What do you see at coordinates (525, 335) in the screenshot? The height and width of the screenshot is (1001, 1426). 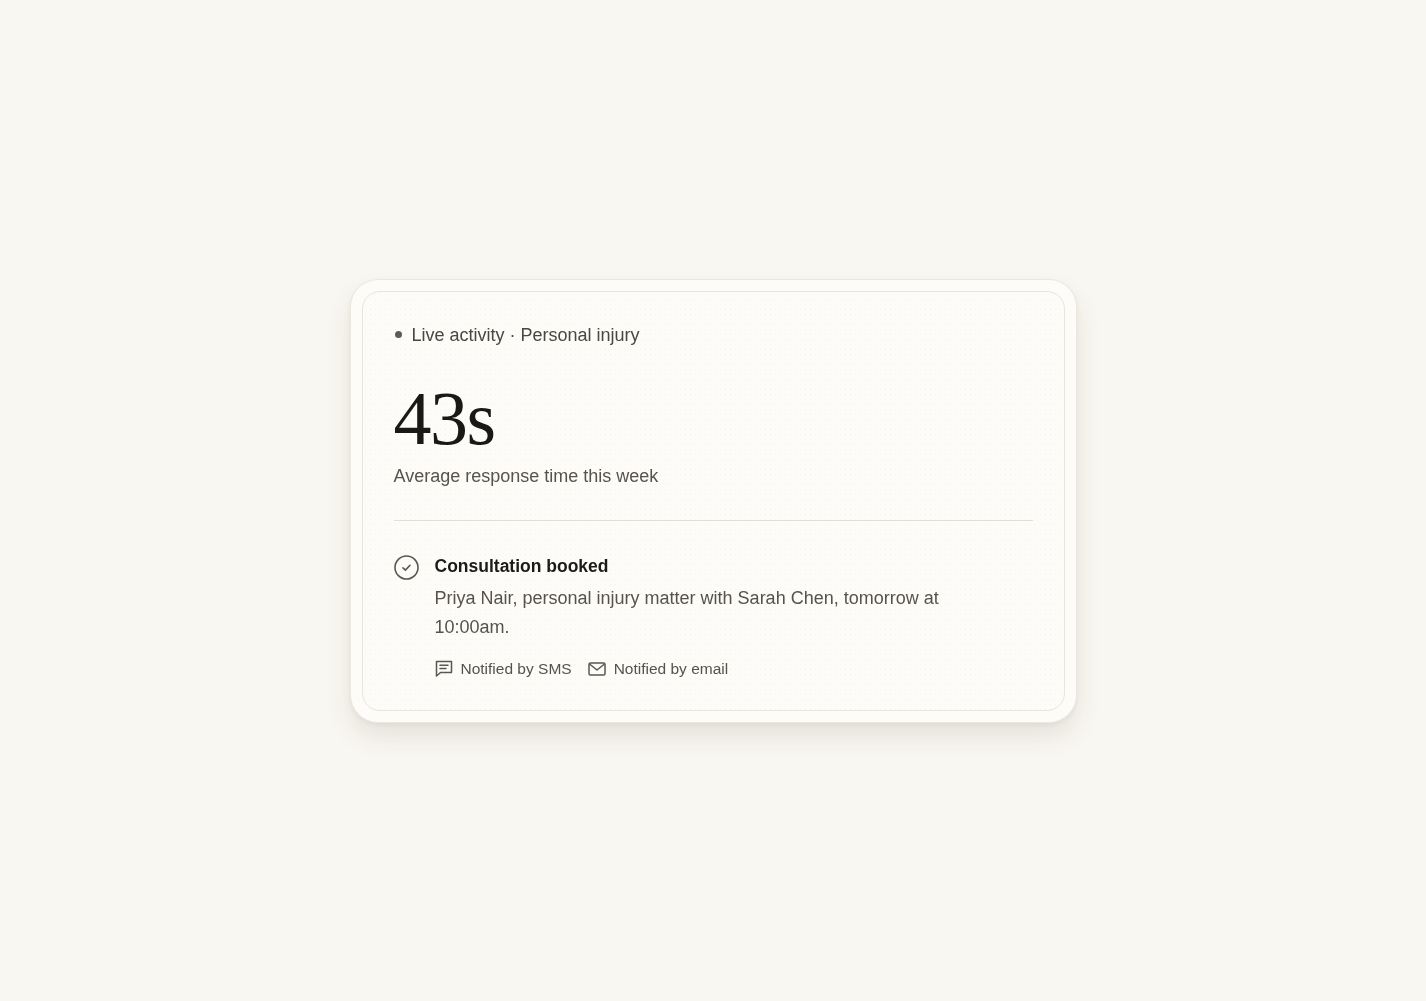 I see `activity-label: Live activity · Personal injury` at bounding box center [525, 335].